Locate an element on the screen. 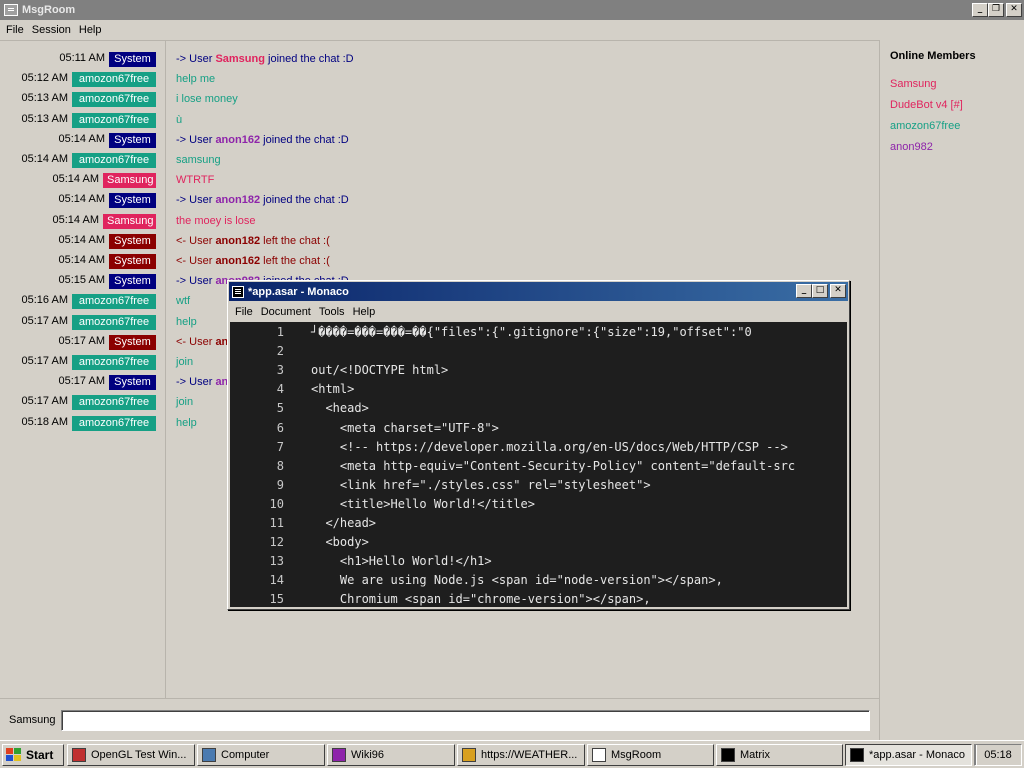  online-member: Samsung is located at coordinates (913, 84).